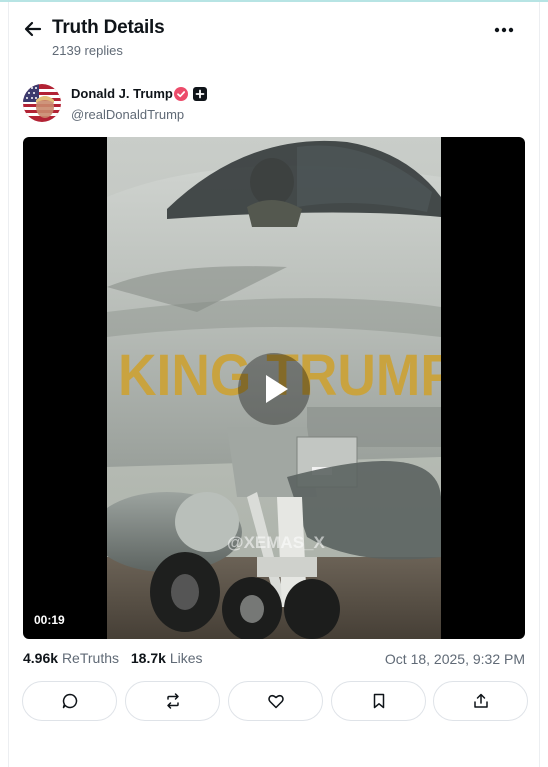 The image size is (548, 767). Describe the element at coordinates (148, 658) in the screenshot. I see `likes-count: 18.7k` at that location.